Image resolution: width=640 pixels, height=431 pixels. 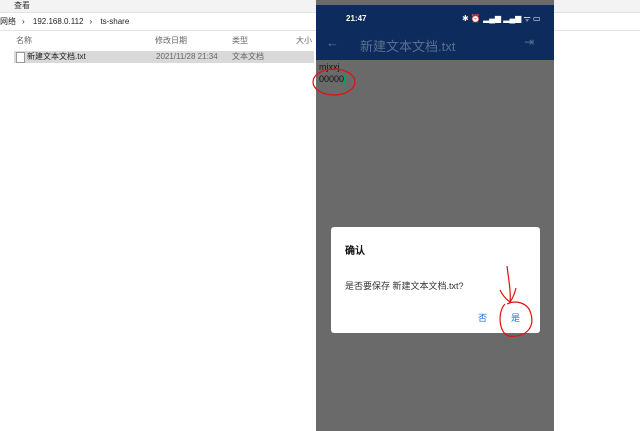 What do you see at coordinates (334, 82) in the screenshot?
I see `red-annotation-circle` at bounding box center [334, 82].